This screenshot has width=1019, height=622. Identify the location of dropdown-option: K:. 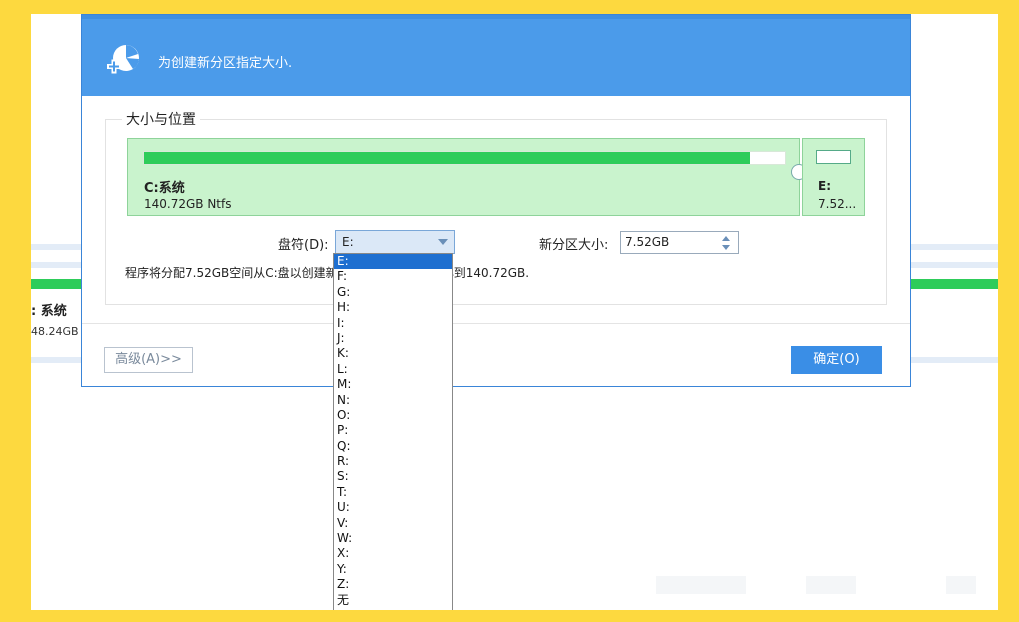
(393, 353).